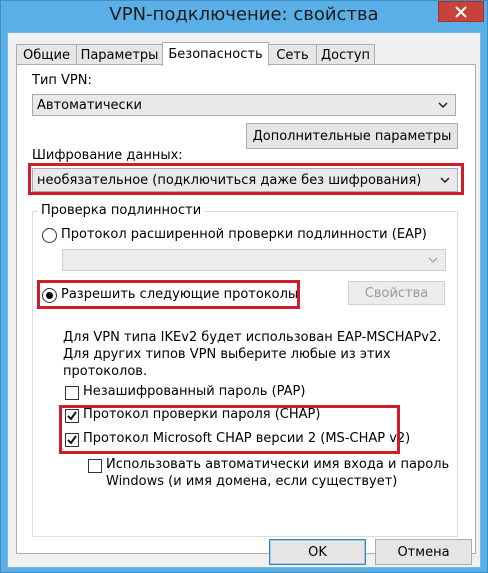 The width and height of the screenshot is (488, 573). What do you see at coordinates (49, 295) in the screenshot?
I see `allow-protocols-radio` at bounding box center [49, 295].